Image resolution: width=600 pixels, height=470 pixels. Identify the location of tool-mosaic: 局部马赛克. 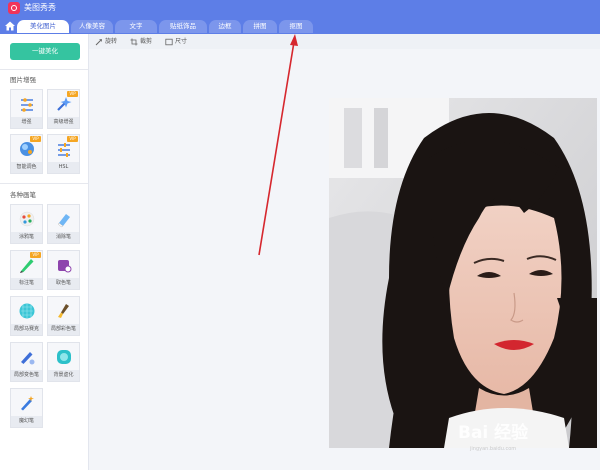
(26, 316).